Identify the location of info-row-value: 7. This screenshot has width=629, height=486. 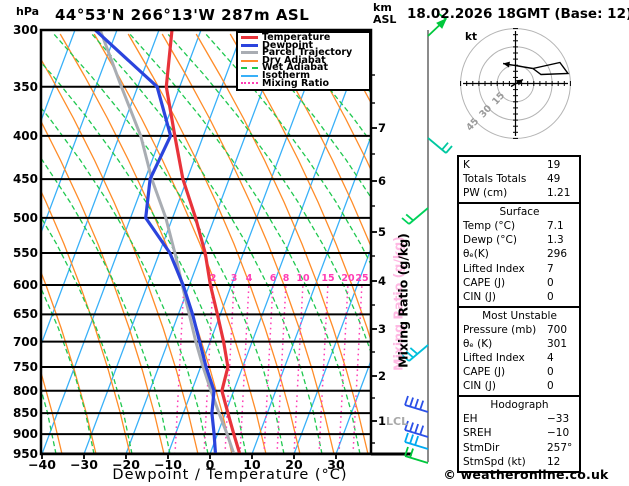
(550, 268).